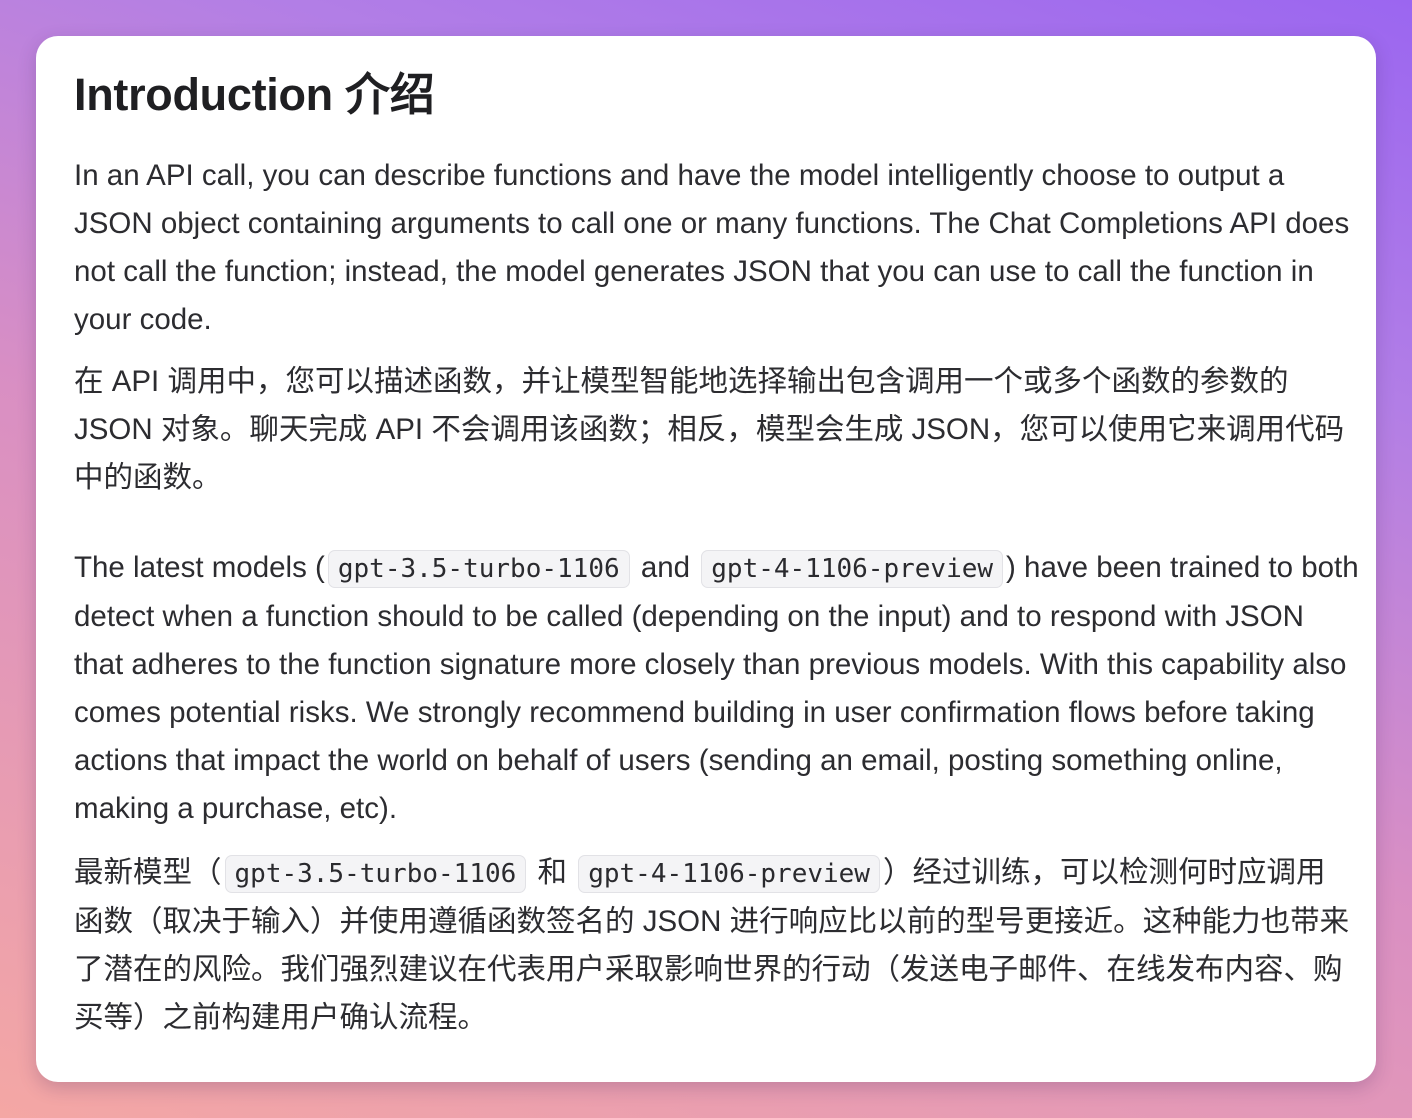  I want to click on model-code-gpt35-zh: gpt-3.5-turbo-1106, so click(375, 874).